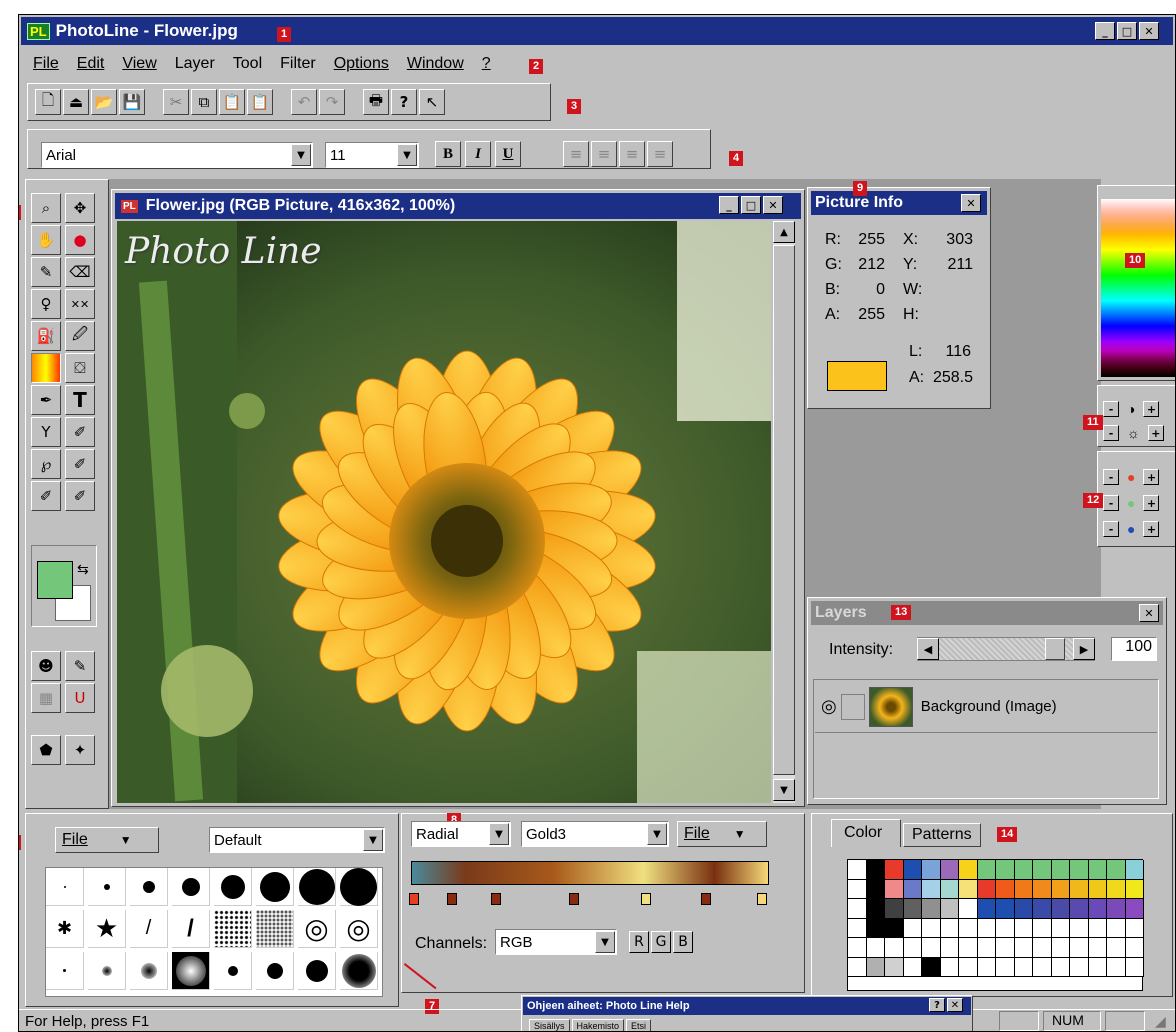 The image size is (1176, 1032). I want to click on cut-icon: ✂, so click(176, 102).